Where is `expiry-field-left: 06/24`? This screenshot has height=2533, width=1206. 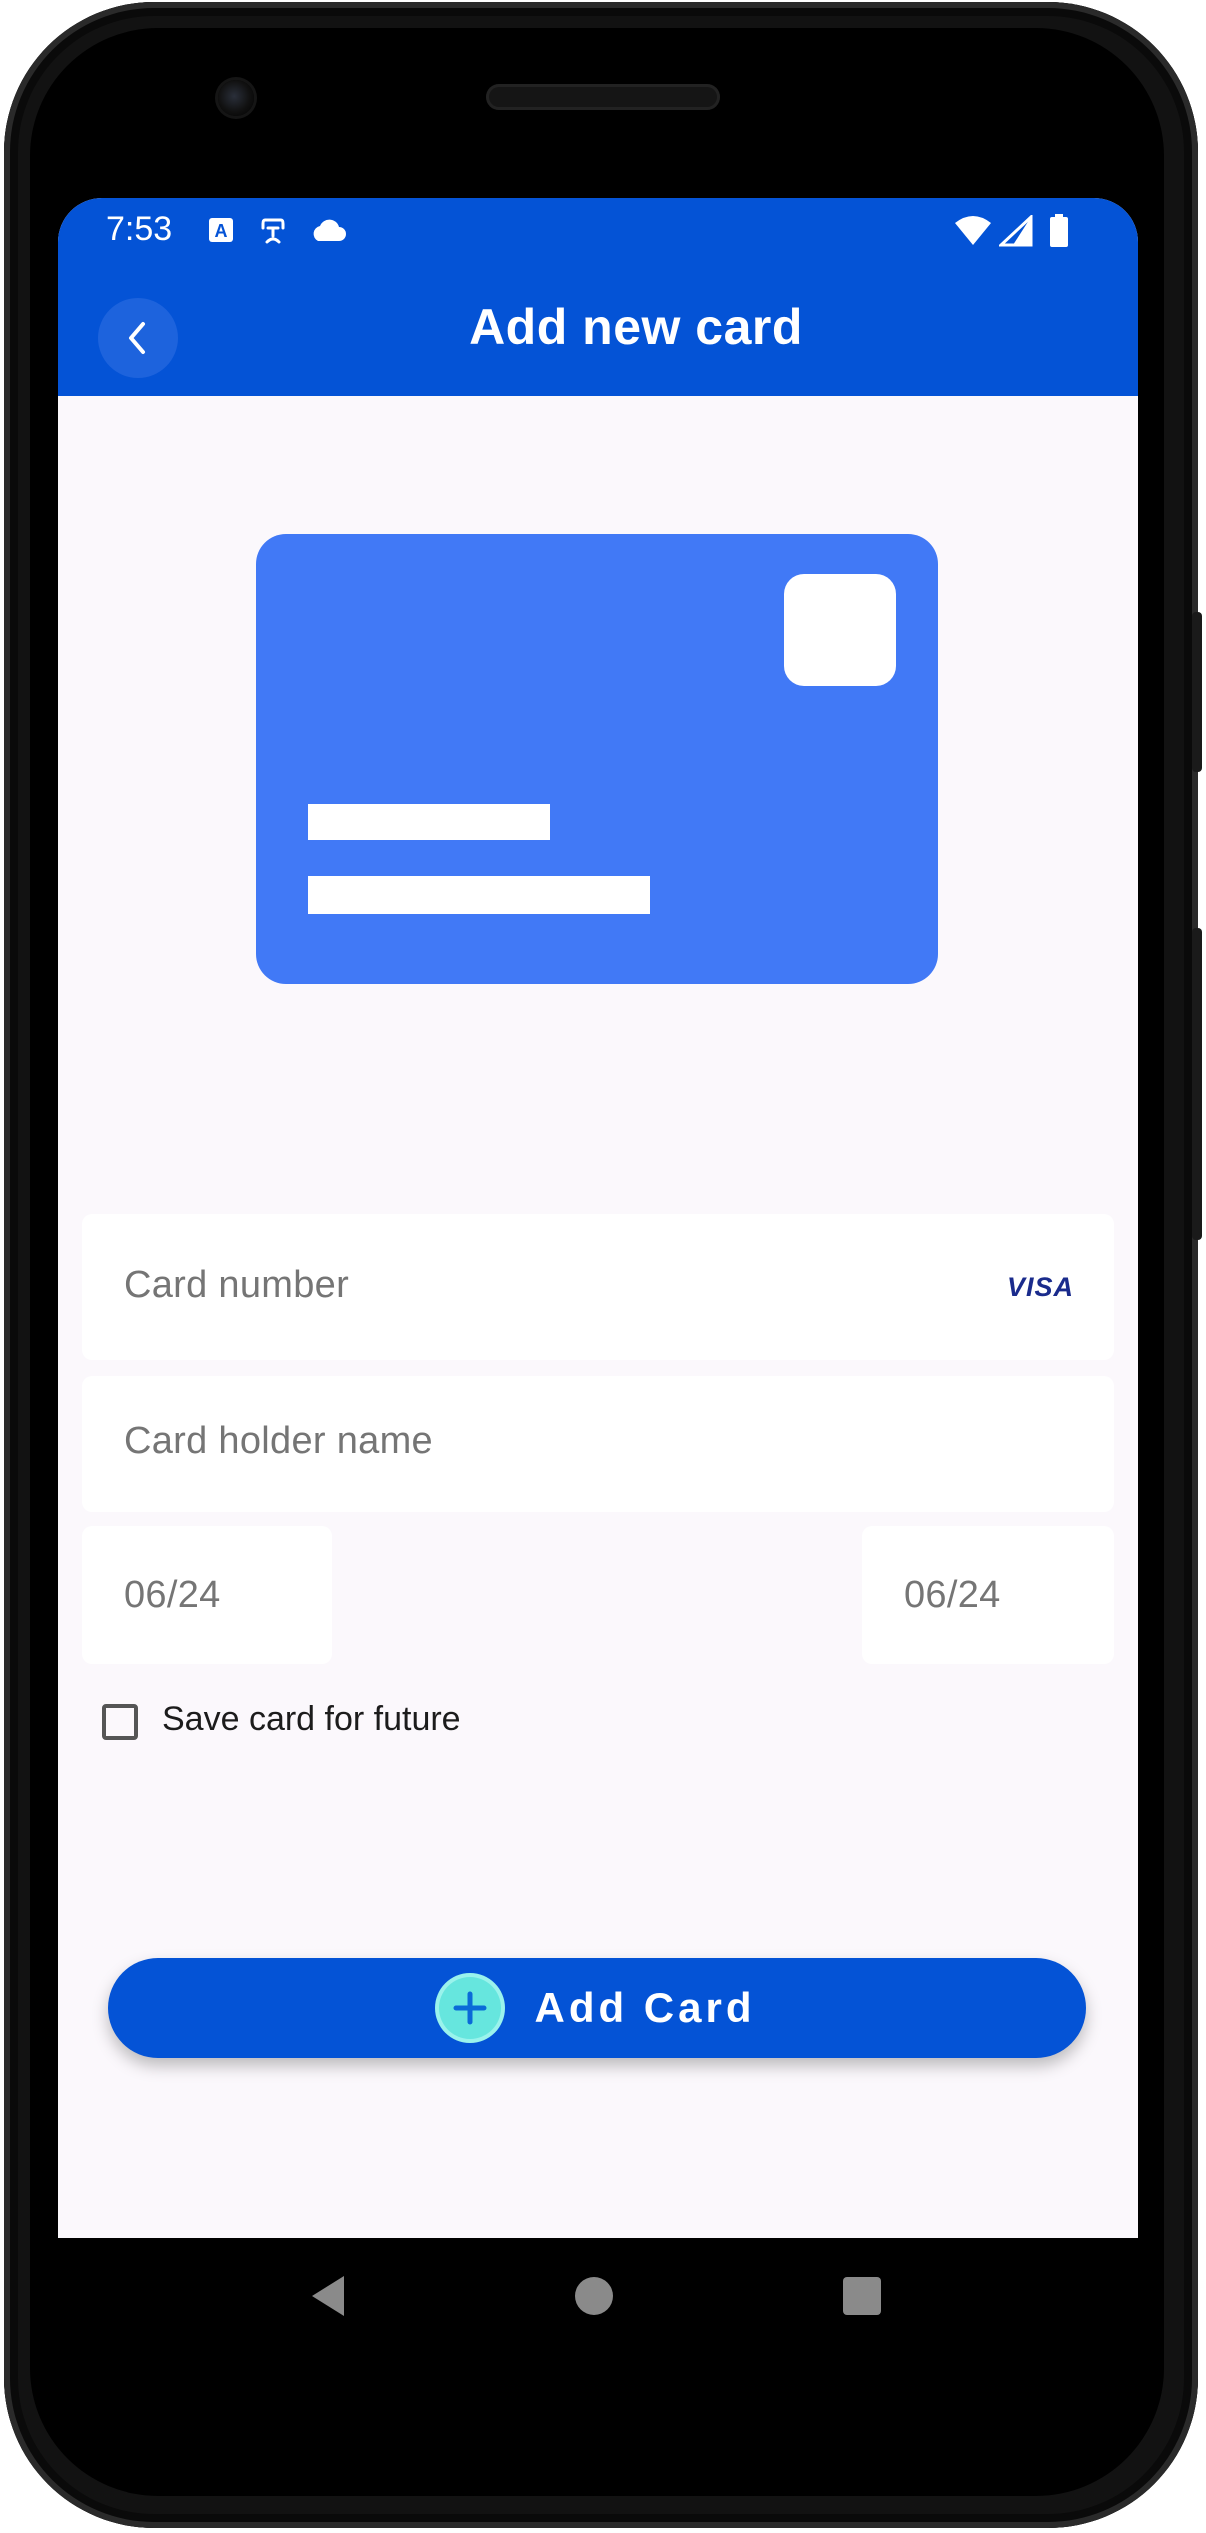
expiry-field-left: 06/24 is located at coordinates (207, 1595).